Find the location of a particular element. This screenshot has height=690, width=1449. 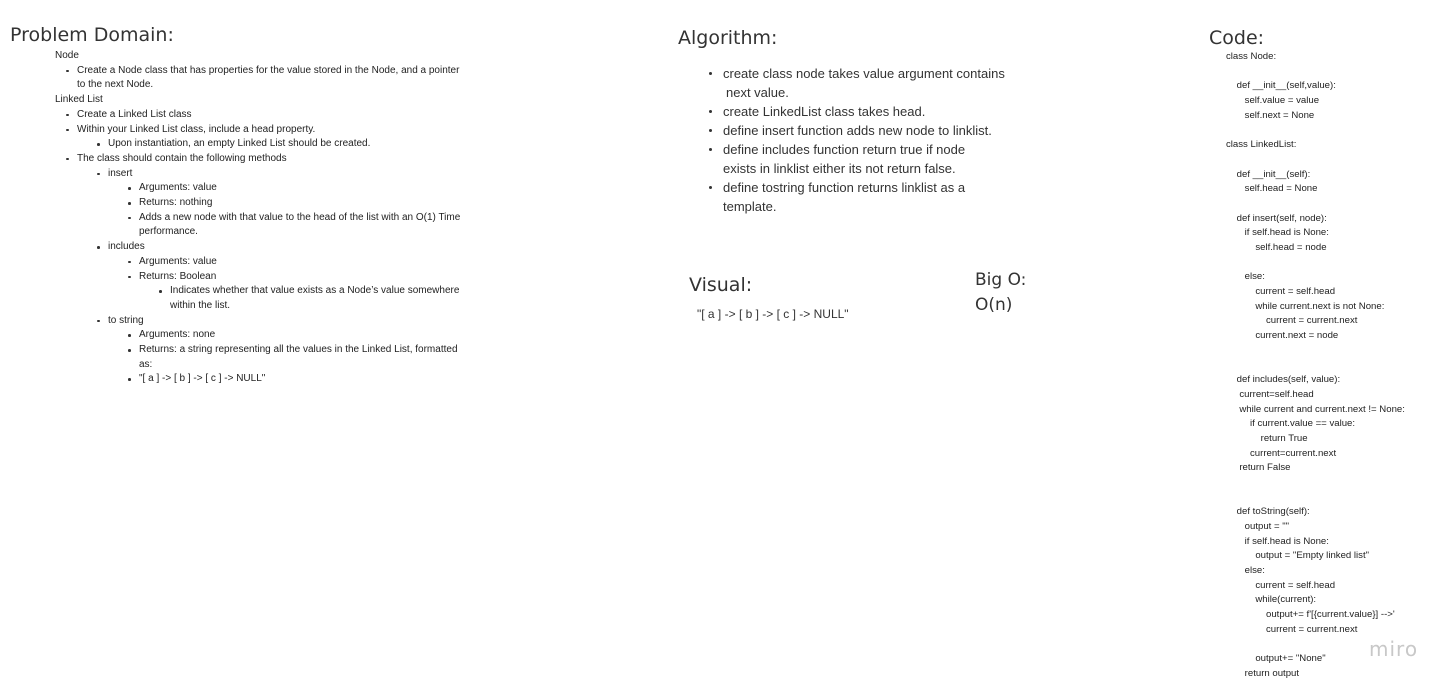

code-line: current.next = node is located at coordinates (1282, 336).